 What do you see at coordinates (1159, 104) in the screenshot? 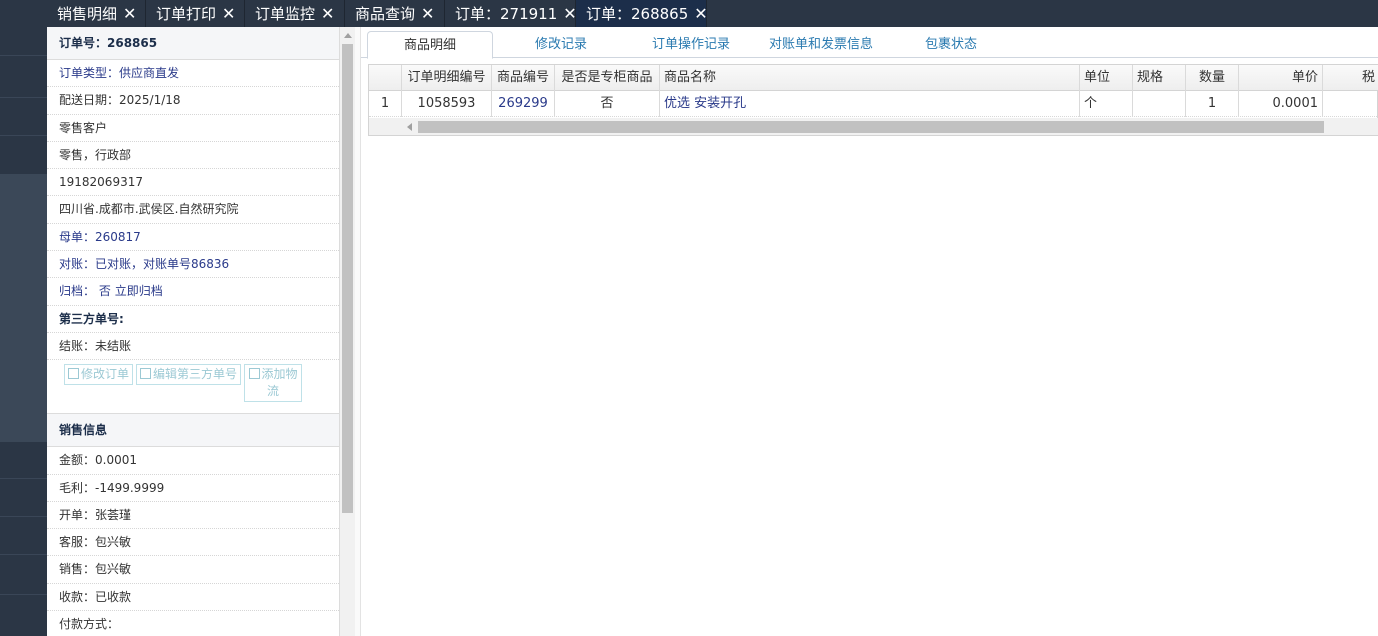
I see `spec-value` at bounding box center [1159, 104].